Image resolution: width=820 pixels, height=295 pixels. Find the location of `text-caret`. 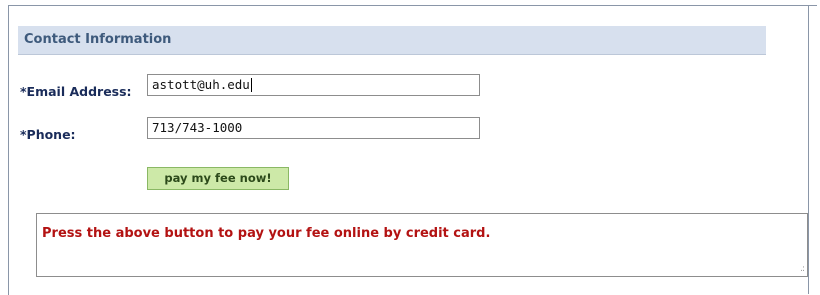

text-caret is located at coordinates (251, 85).